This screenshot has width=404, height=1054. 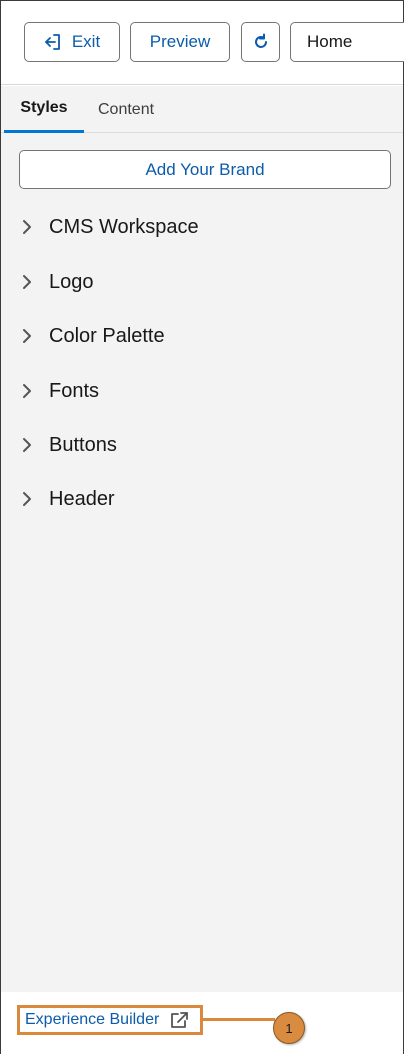 I want to click on page-selector-value: Home, so click(x=330, y=41).